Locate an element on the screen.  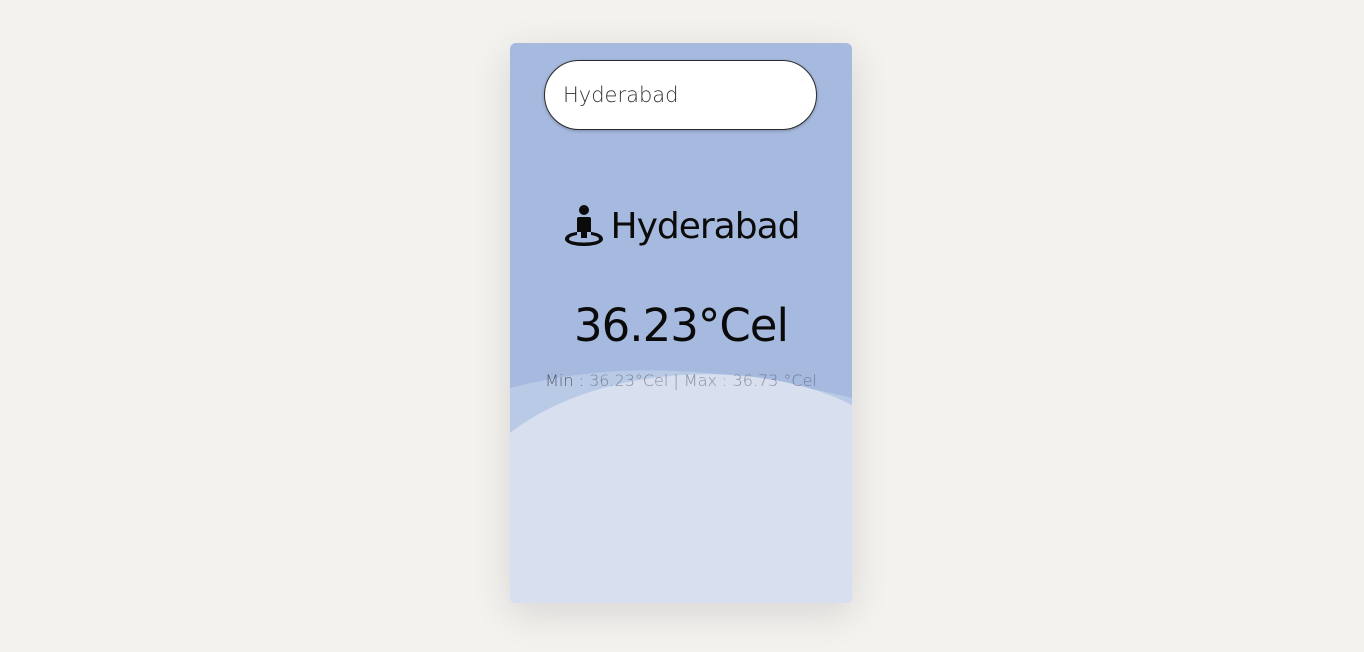
min-label: Min : is located at coordinates (567, 380).